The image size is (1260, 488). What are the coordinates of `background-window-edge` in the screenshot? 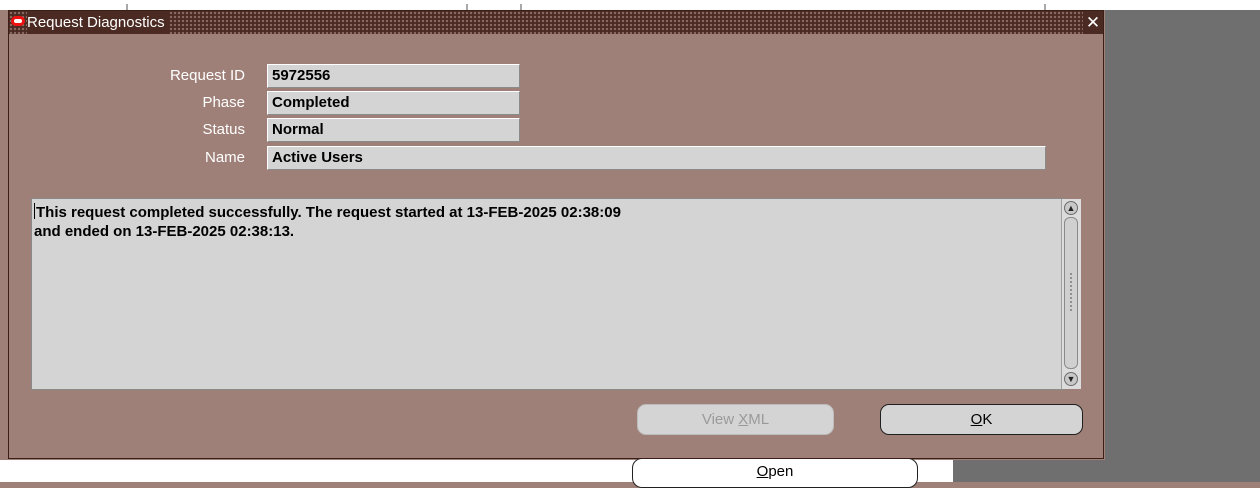 It's located at (630, 5).